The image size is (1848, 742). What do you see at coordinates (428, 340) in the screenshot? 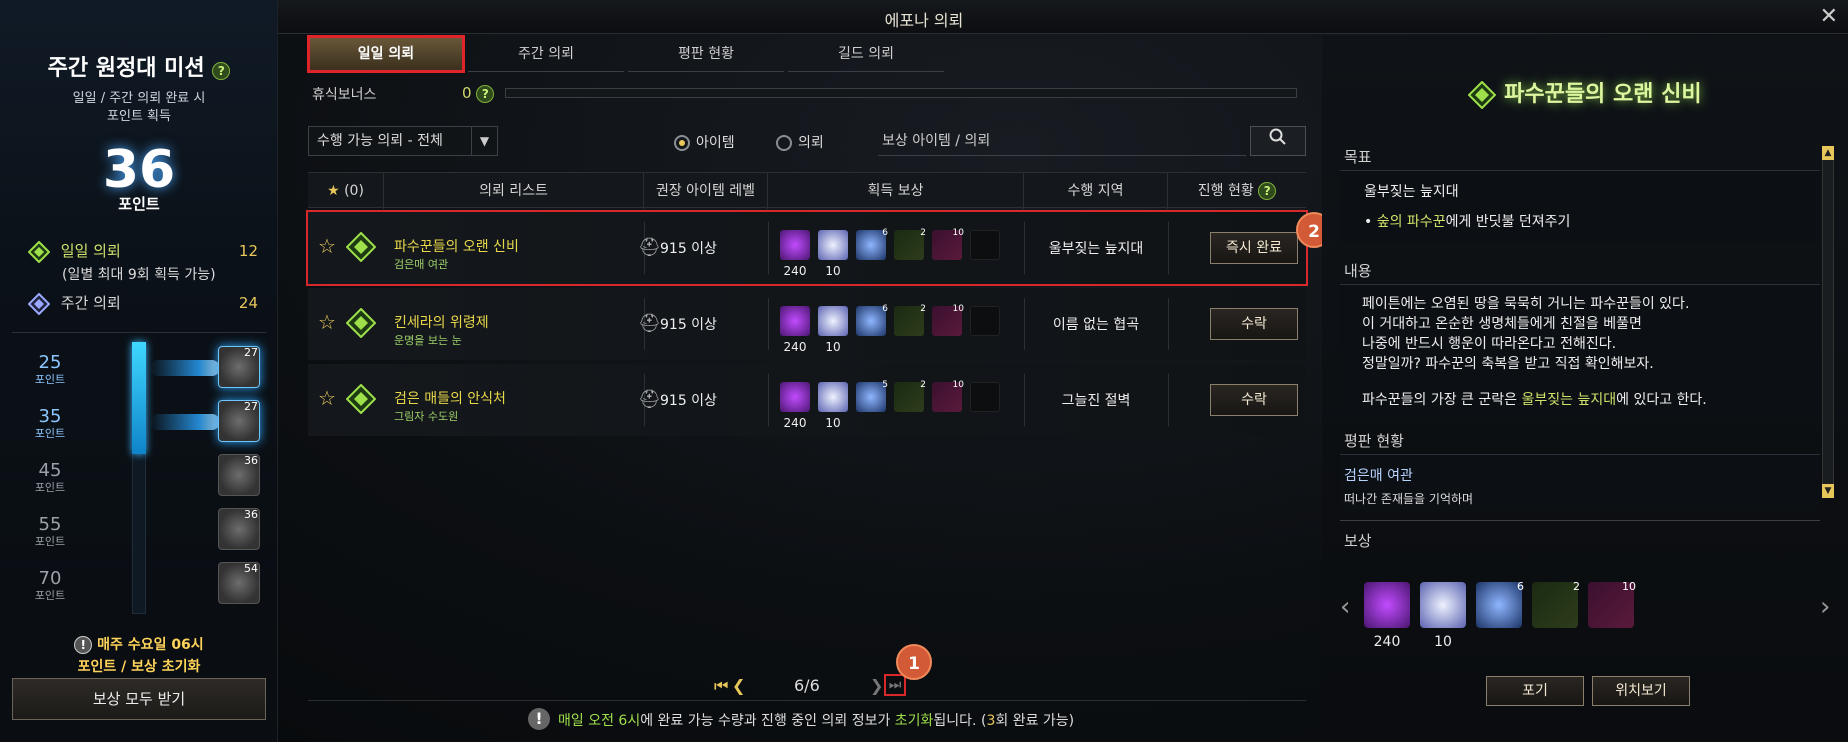
I see `quest-source: 운명을 보는 눈` at bounding box center [428, 340].